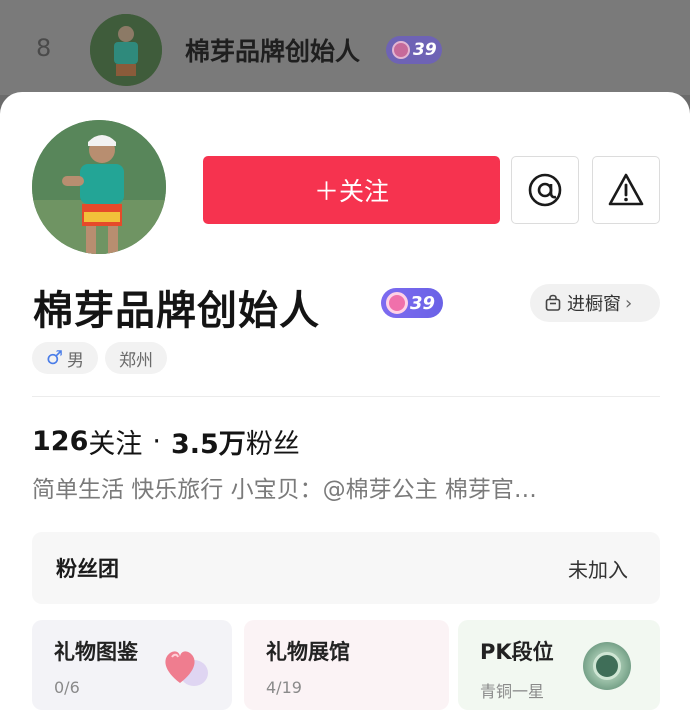  Describe the element at coordinates (629, 303) in the screenshot. I see `chevron-right-icon: ›` at that location.